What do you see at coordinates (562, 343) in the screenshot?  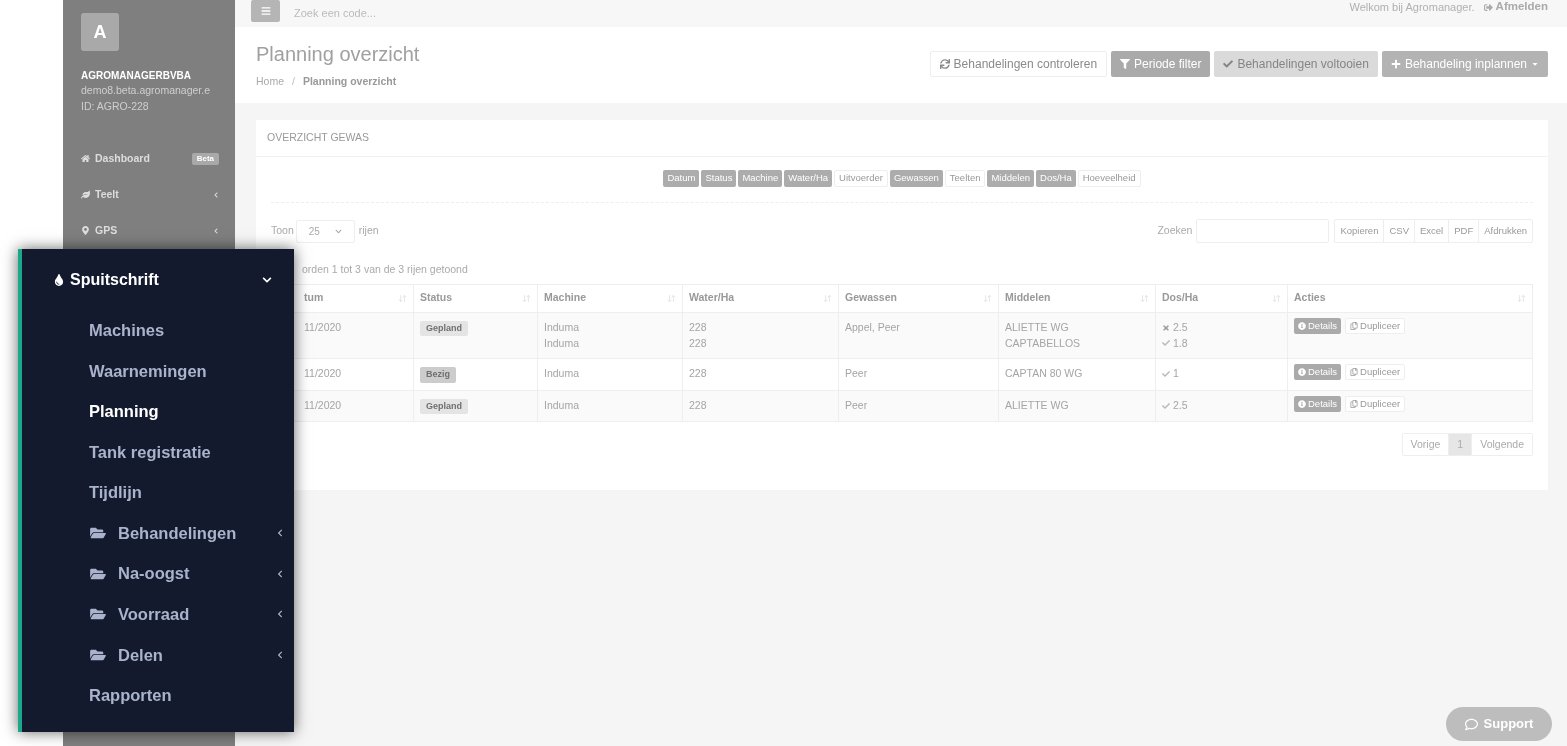 I see `table-text: Induma` at bounding box center [562, 343].